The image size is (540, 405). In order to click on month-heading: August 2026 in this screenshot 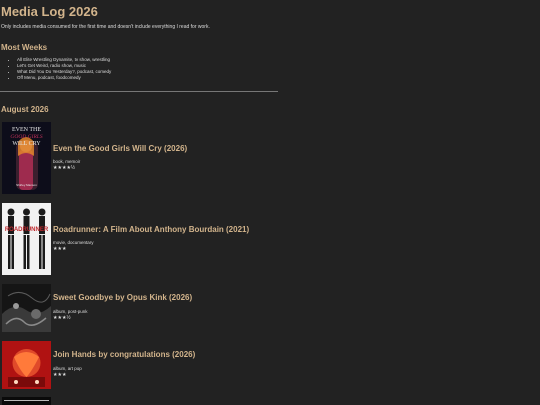, I will do `click(25, 109)`.